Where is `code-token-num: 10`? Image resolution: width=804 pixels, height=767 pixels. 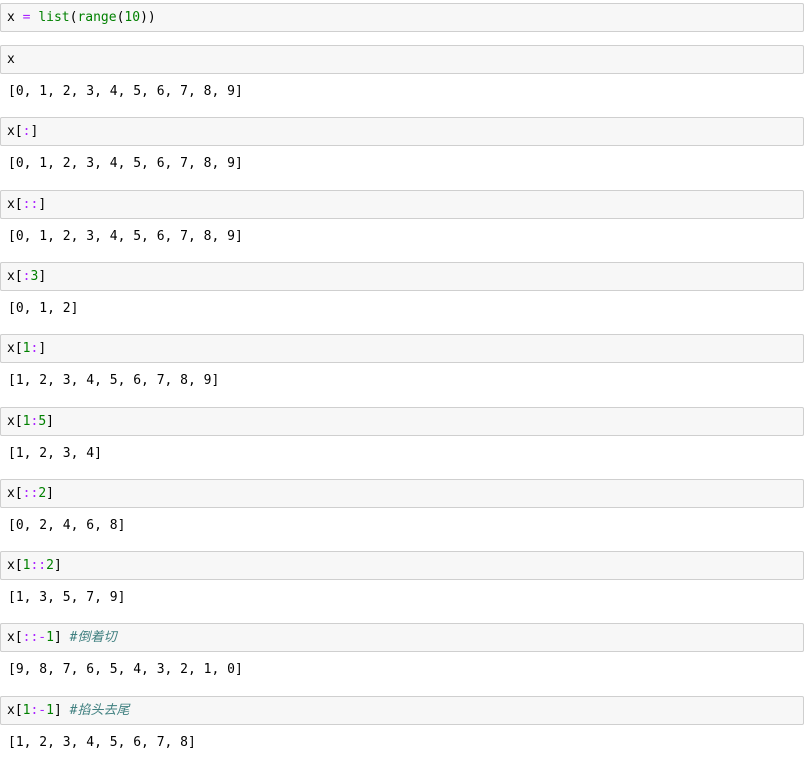 code-token-num: 10 is located at coordinates (132, 17).